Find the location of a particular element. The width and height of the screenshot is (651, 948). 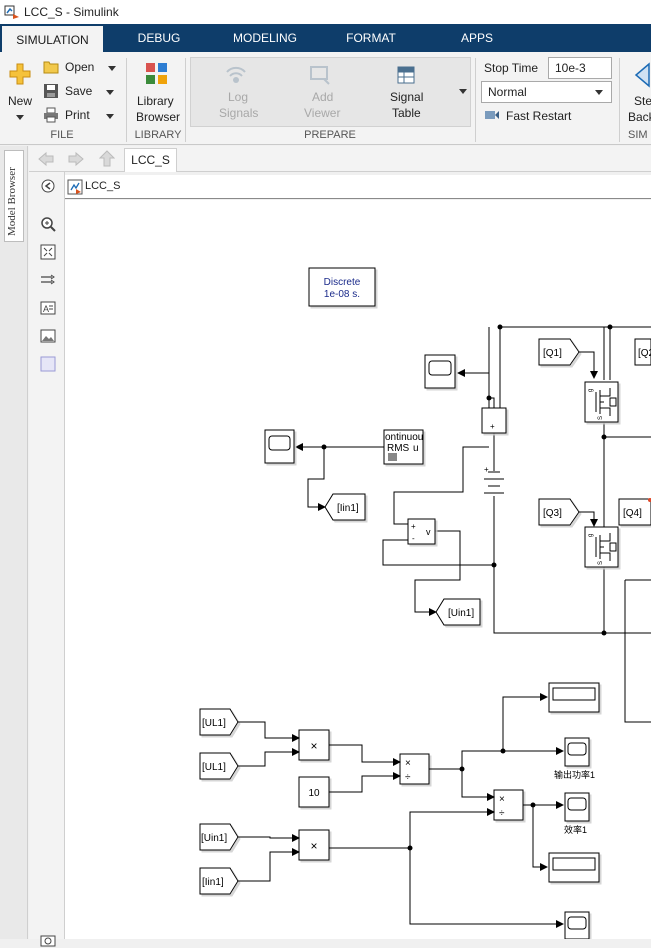

annotation-icon: A is located at coordinates (48, 308).